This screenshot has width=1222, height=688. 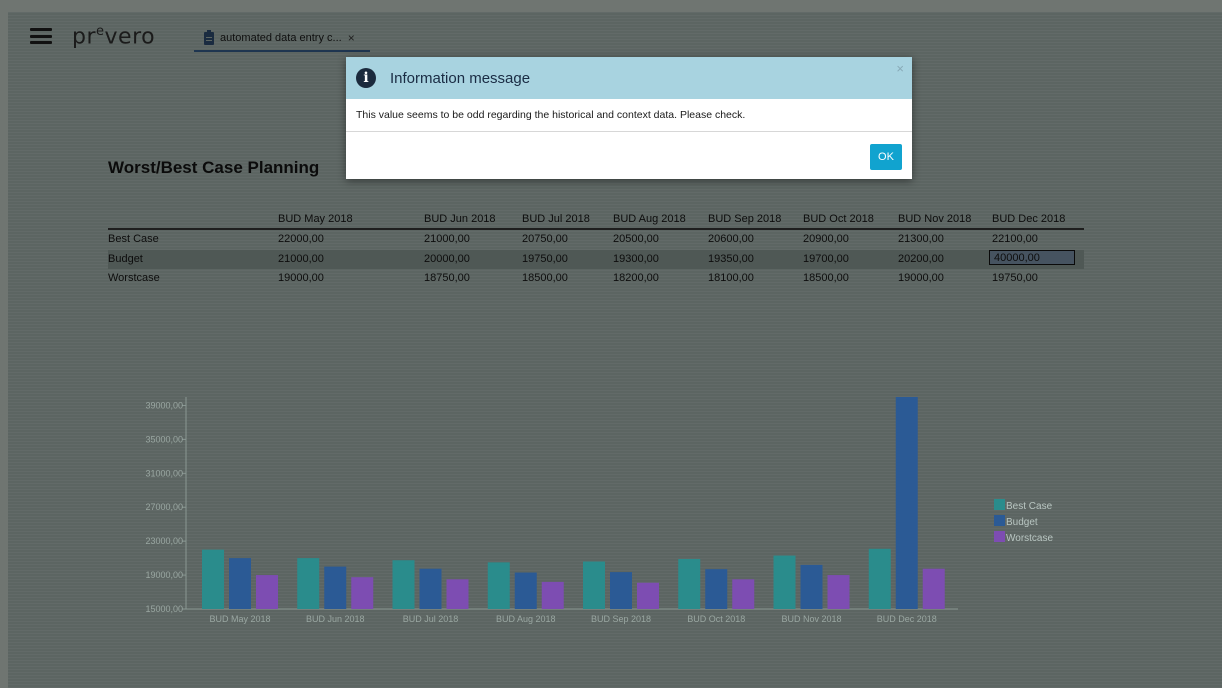 What do you see at coordinates (164, 609) in the screenshot?
I see `y-tick-label: 15000,00` at bounding box center [164, 609].